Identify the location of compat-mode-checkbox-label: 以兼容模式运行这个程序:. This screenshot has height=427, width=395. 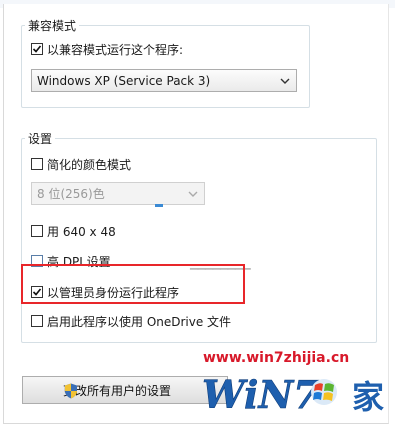
(115, 49).